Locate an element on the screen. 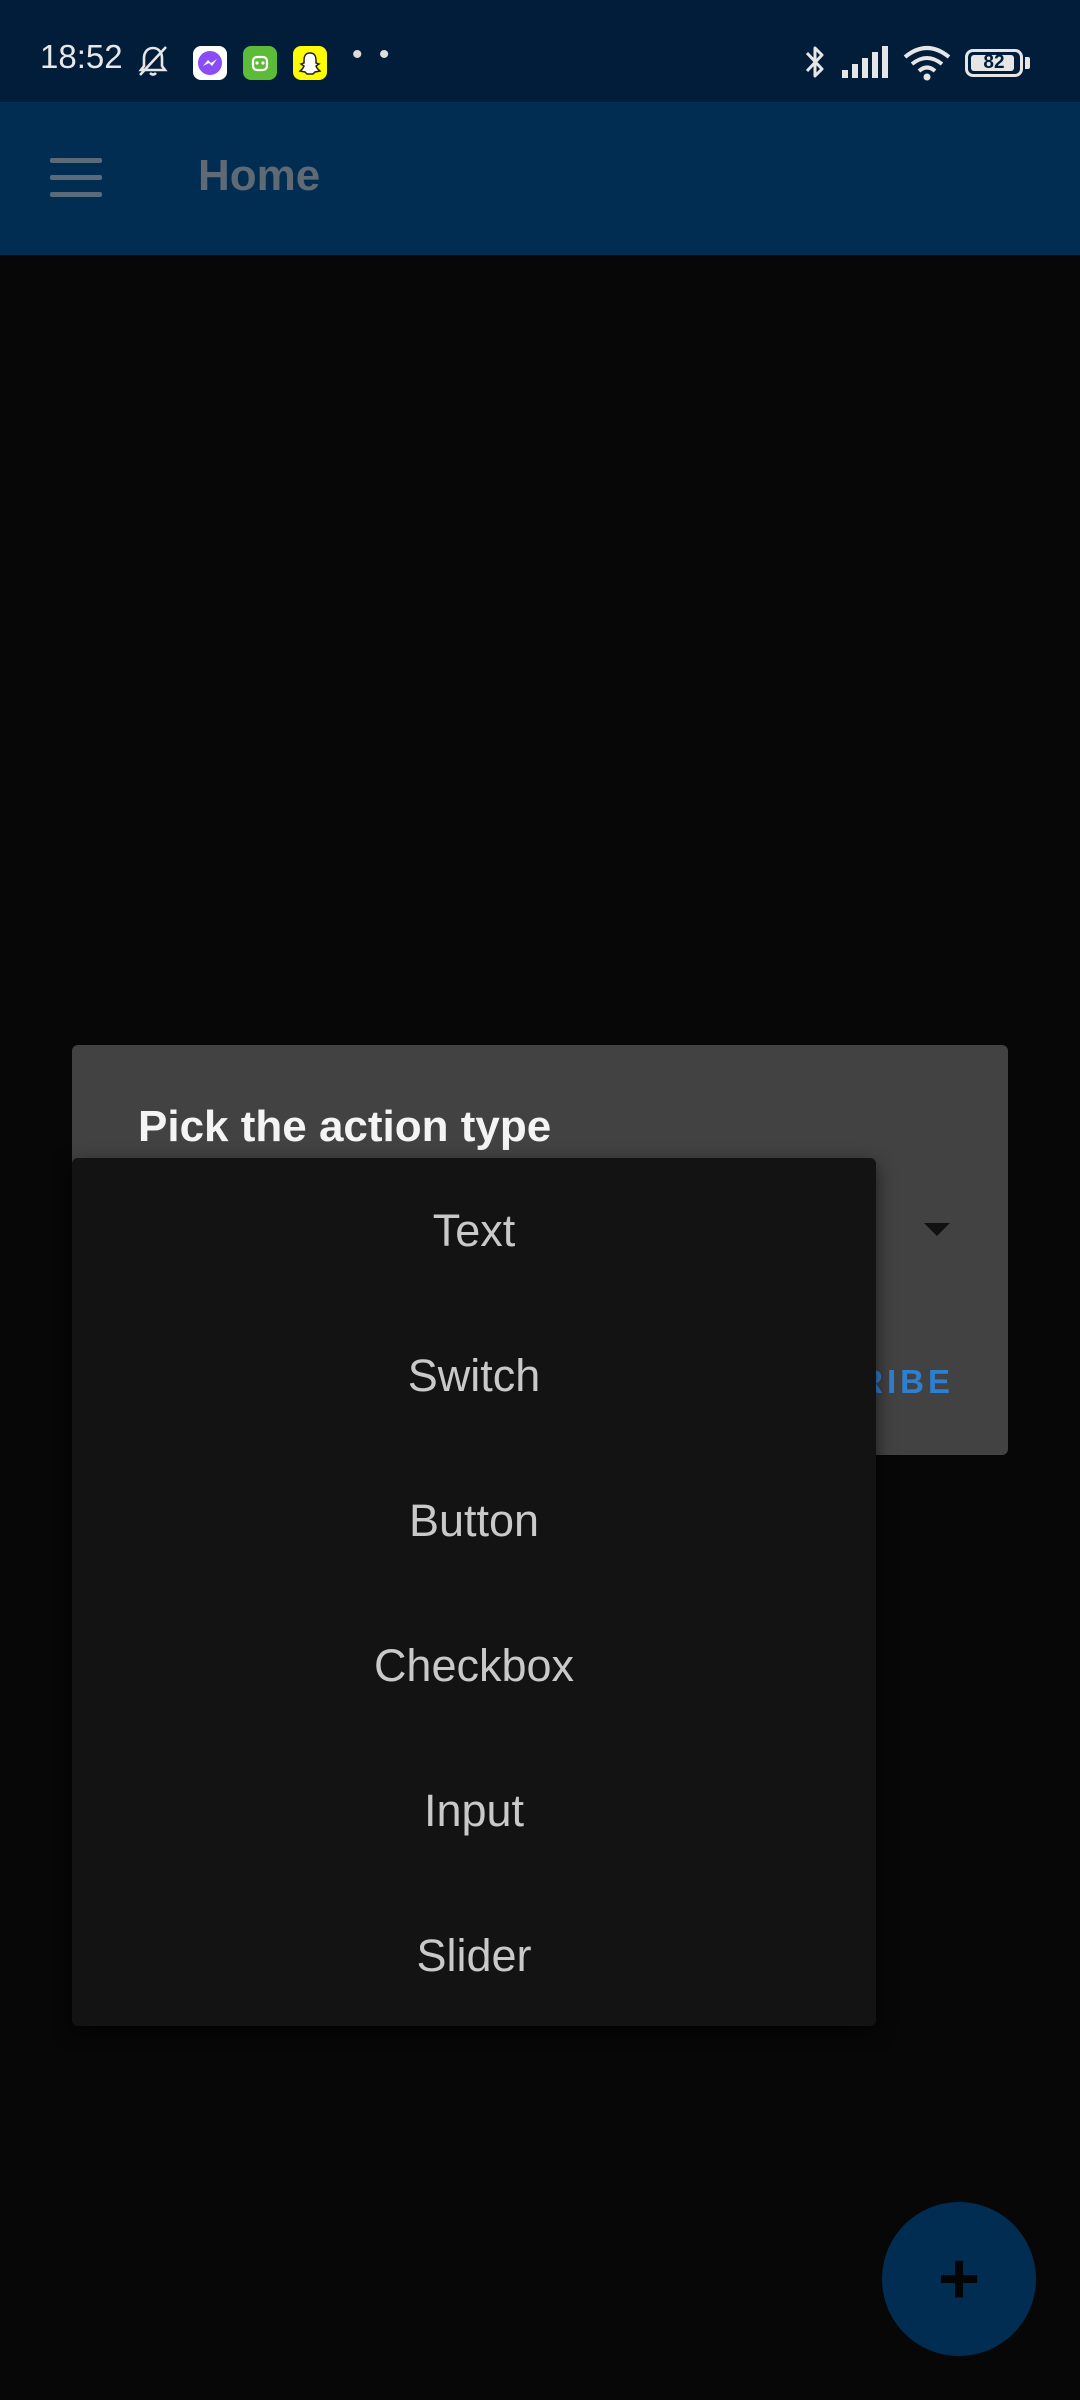  battery-icon: 82 is located at coordinates (994, 63).